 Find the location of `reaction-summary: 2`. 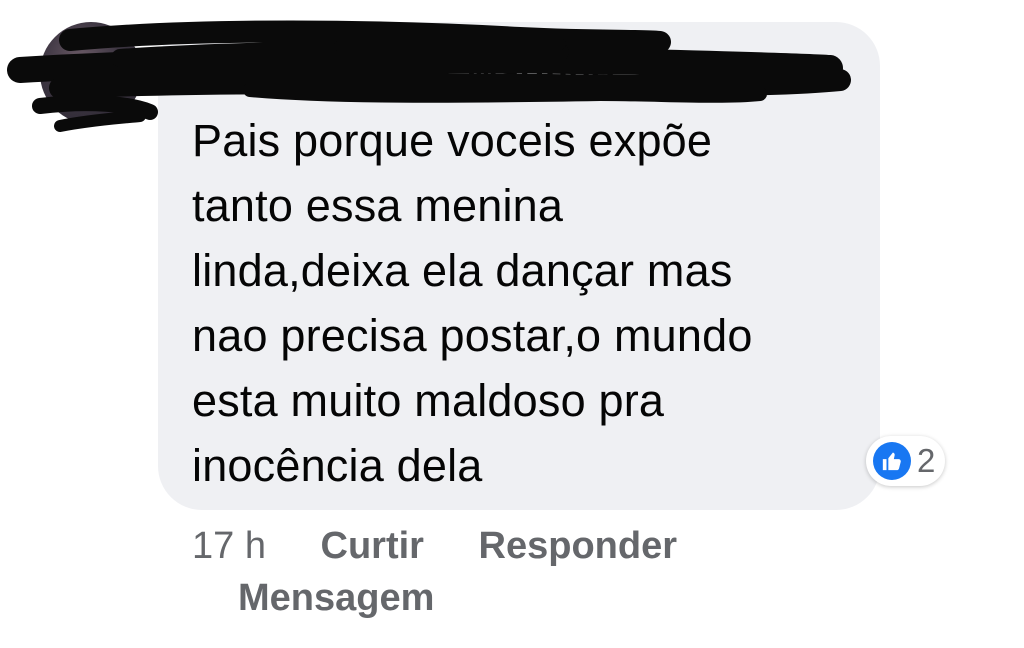

reaction-summary: 2 is located at coordinates (906, 461).